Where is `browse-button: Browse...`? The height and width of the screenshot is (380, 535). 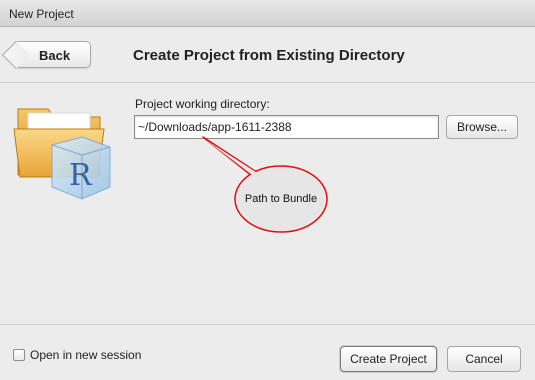
browse-button: Browse... is located at coordinates (482, 127).